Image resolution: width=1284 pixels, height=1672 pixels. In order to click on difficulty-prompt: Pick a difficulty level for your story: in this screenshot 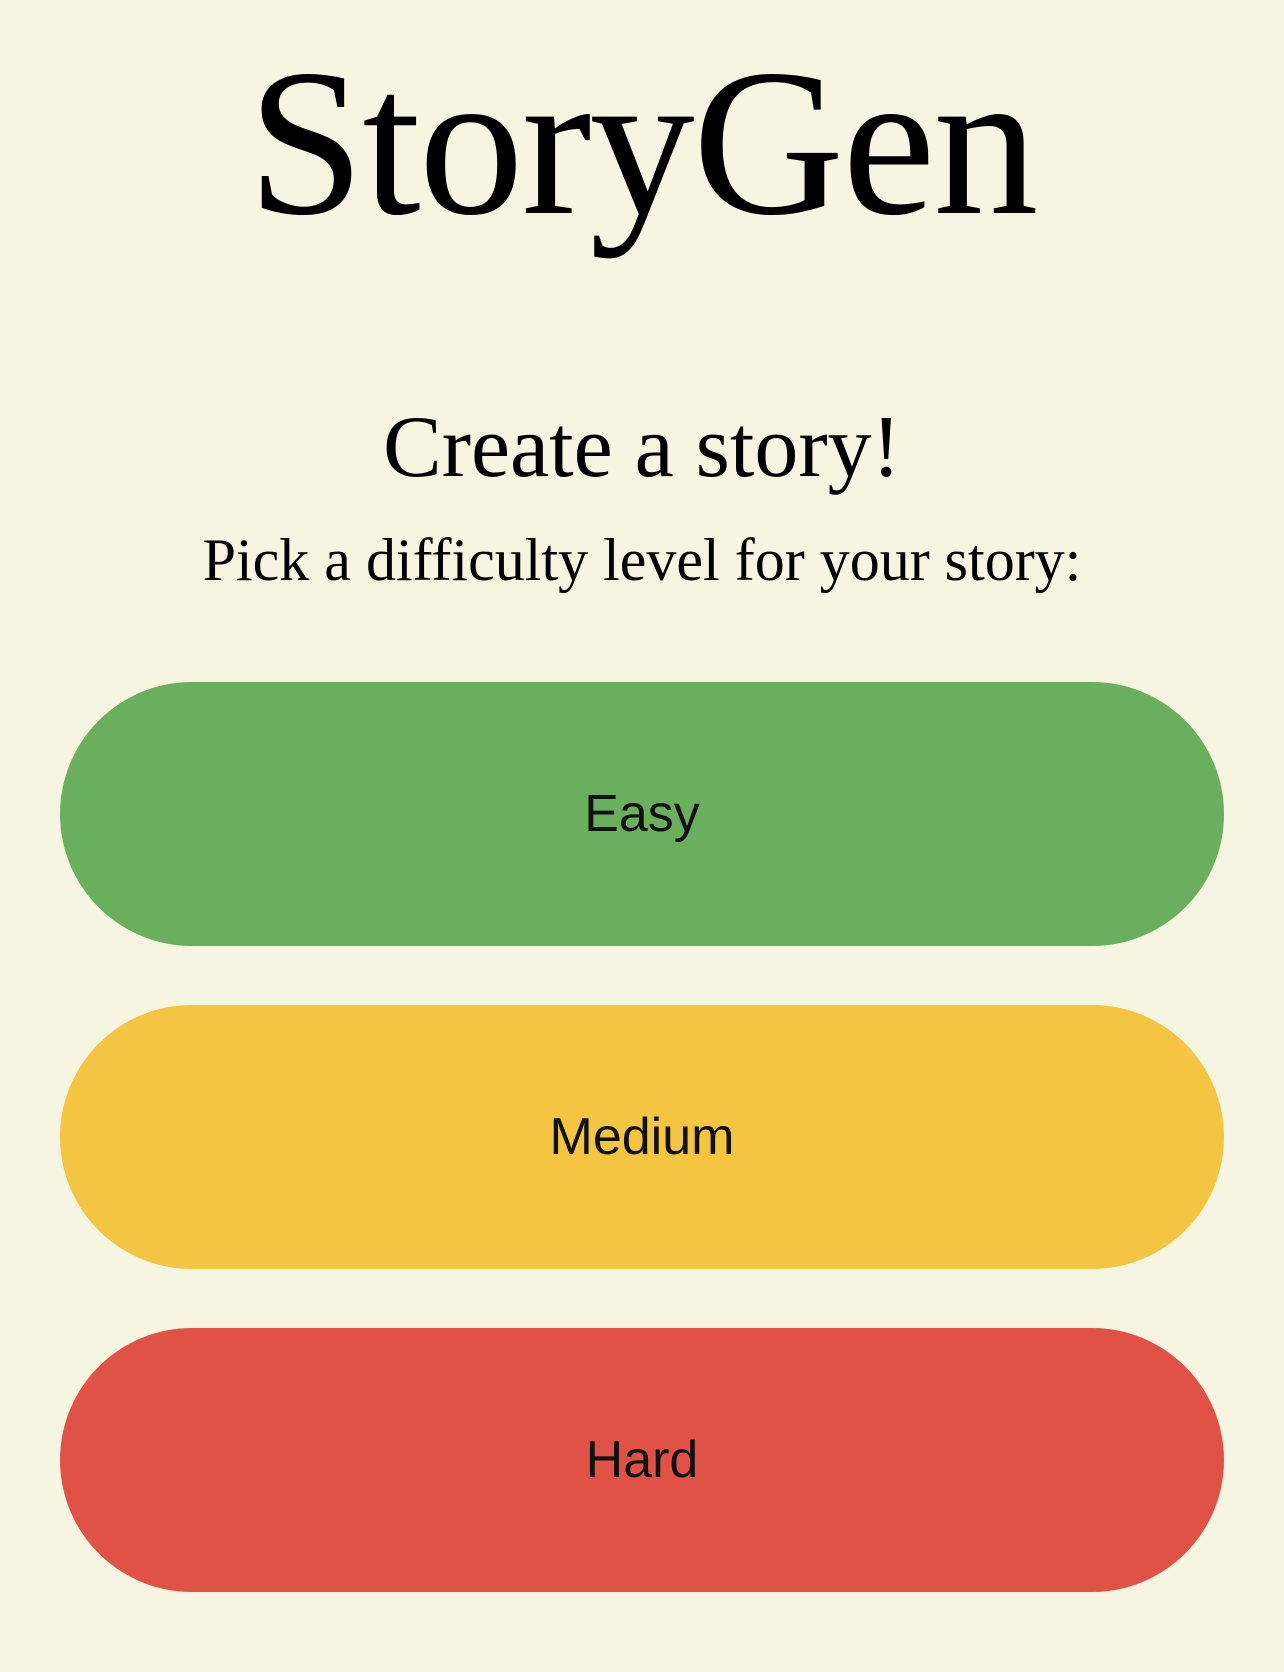, I will do `click(642, 560)`.